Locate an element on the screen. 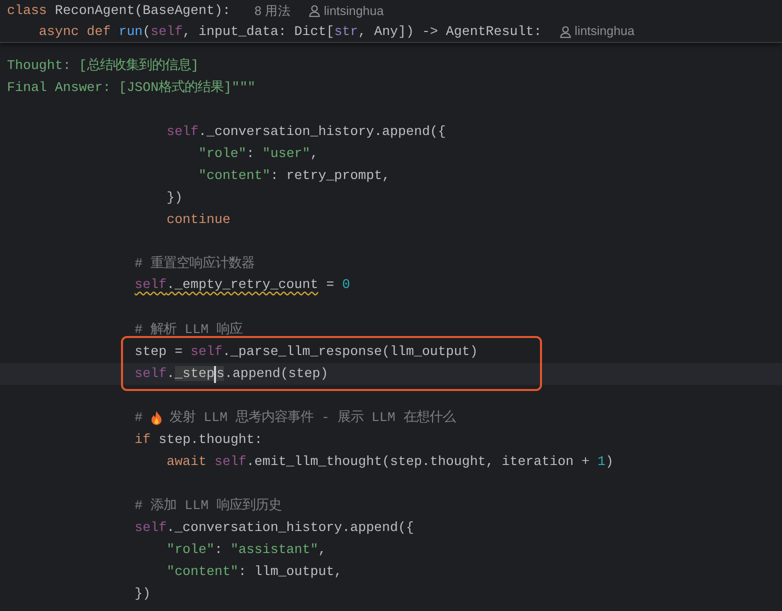 The height and width of the screenshot is (611, 782). code-comment: # 添加 LLM 响应到历史 is located at coordinates (208, 506).